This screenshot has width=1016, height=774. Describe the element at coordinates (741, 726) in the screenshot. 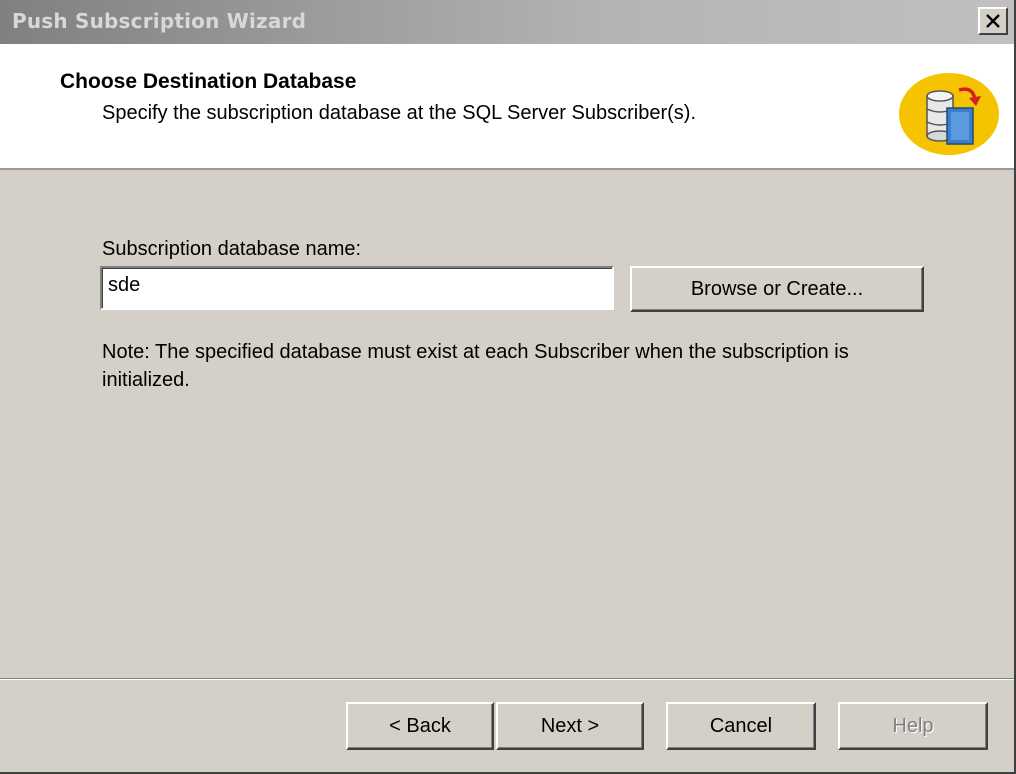

I see `cancel-button: Cancel` at that location.